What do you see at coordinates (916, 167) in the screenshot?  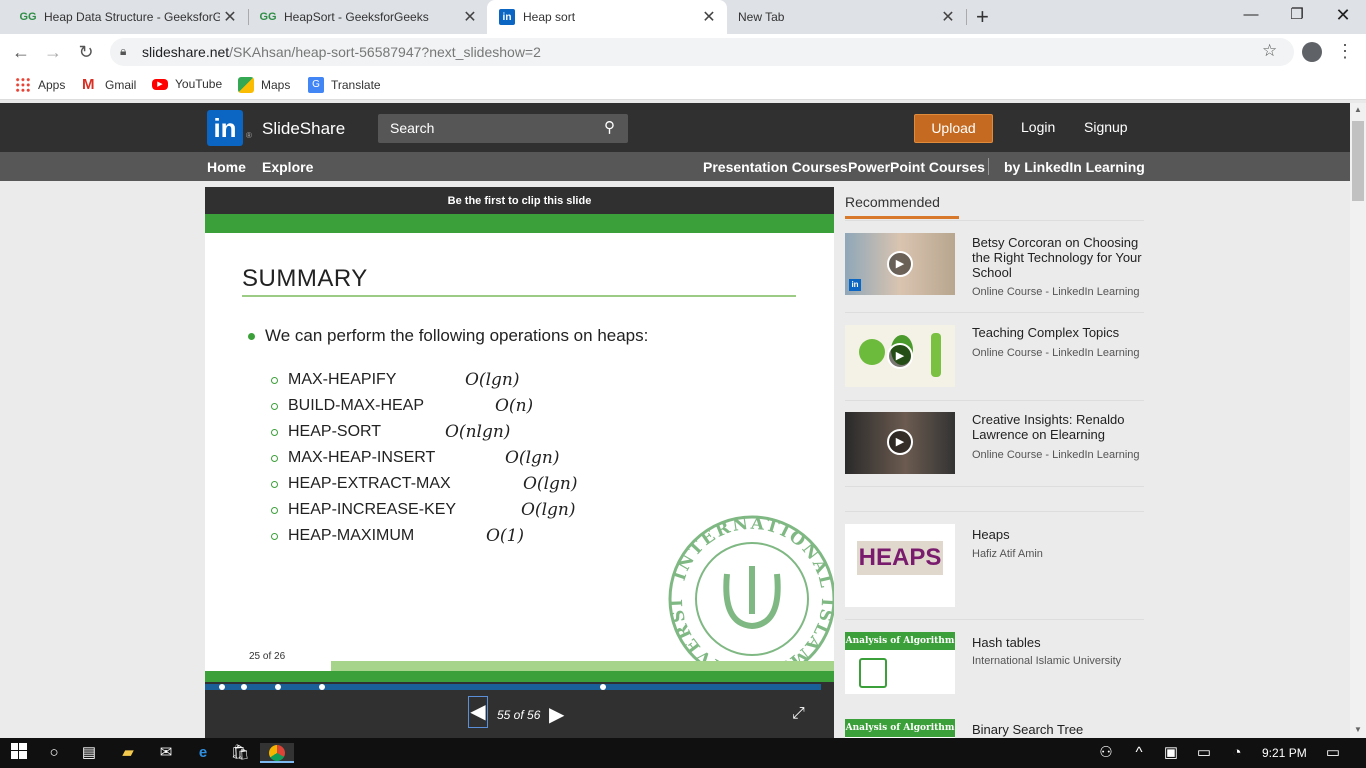 I see `nav-powerpoint-courses: PowerPoint Courses` at bounding box center [916, 167].